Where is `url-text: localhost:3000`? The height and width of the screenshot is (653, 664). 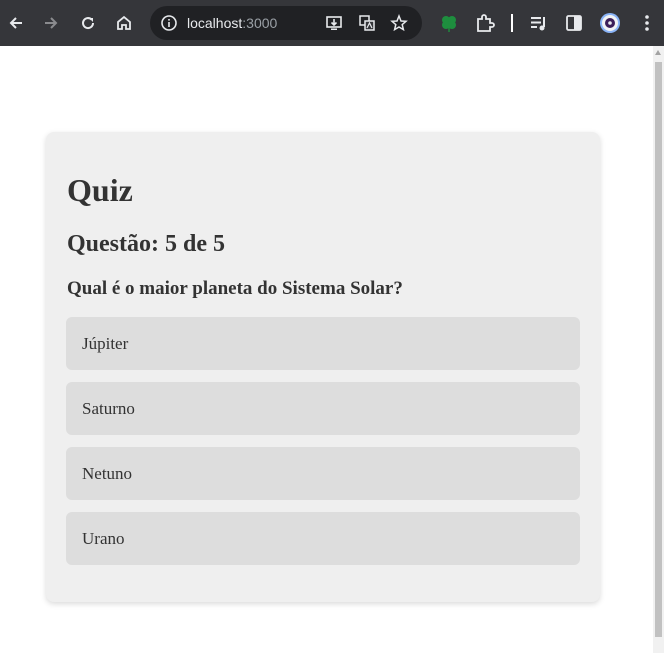
url-text: localhost:3000 is located at coordinates (232, 23).